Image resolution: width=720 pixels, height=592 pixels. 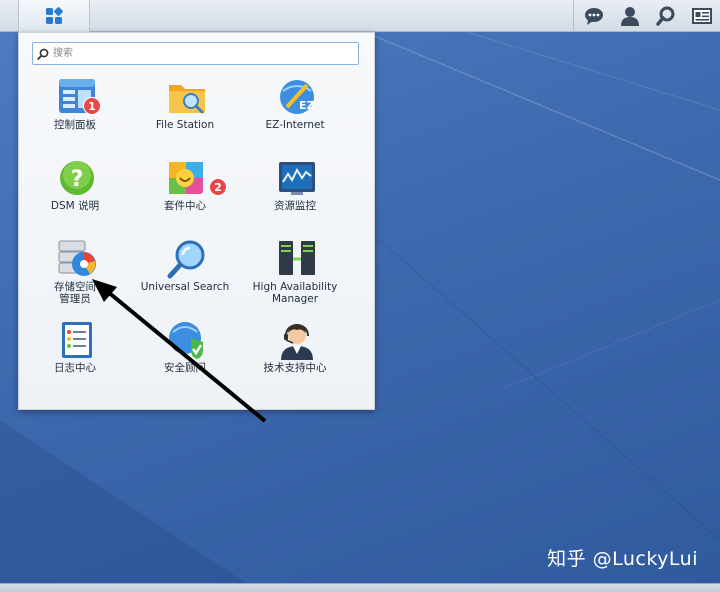 What do you see at coordinates (185, 206) in the screenshot?
I see `app-label: 套件中心` at bounding box center [185, 206].